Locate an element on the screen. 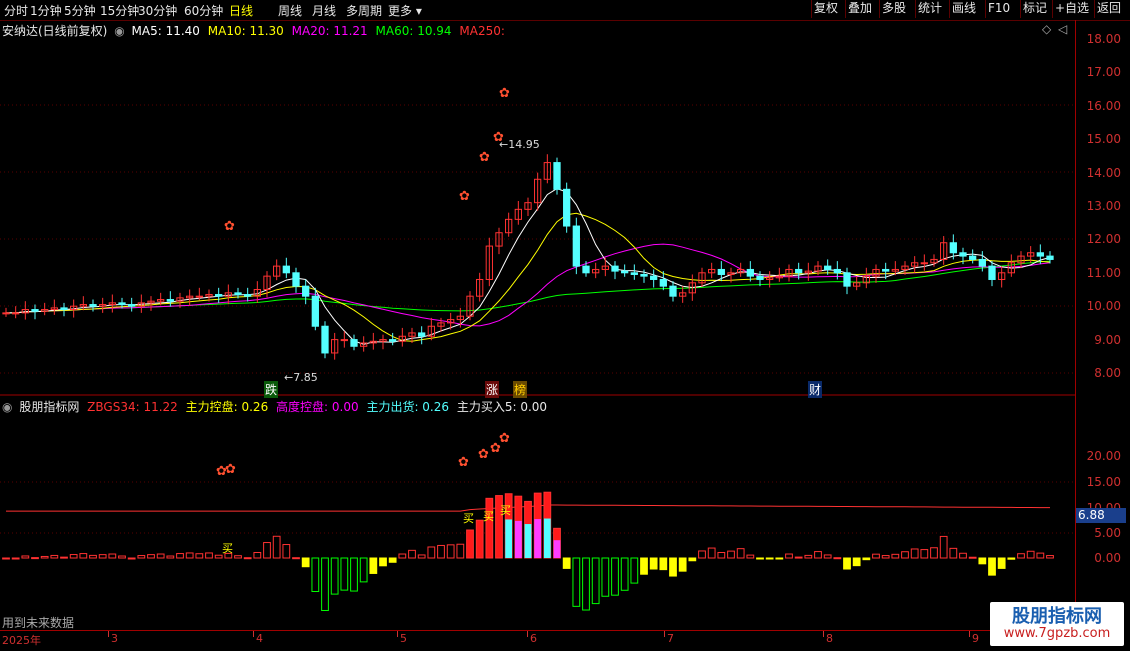 Image resolution: width=1130 pixels, height=651 pixels. month-label: 8 is located at coordinates (829, 638).